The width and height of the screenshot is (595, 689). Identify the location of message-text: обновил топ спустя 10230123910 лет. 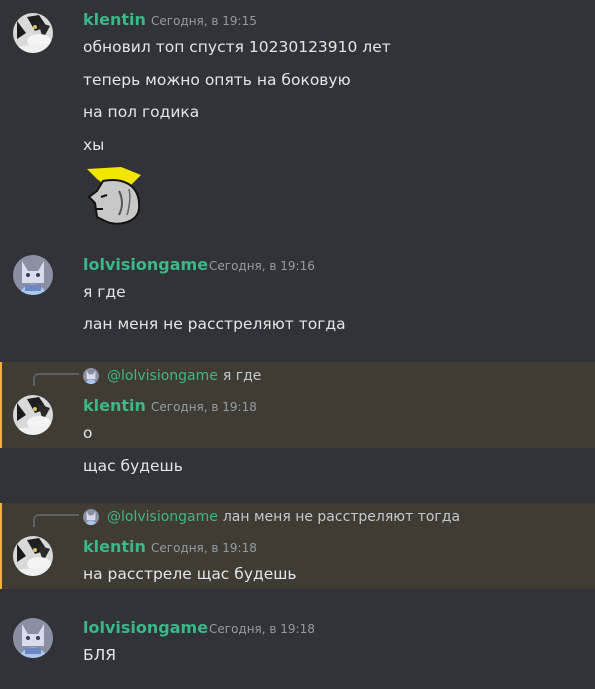
(237, 47).